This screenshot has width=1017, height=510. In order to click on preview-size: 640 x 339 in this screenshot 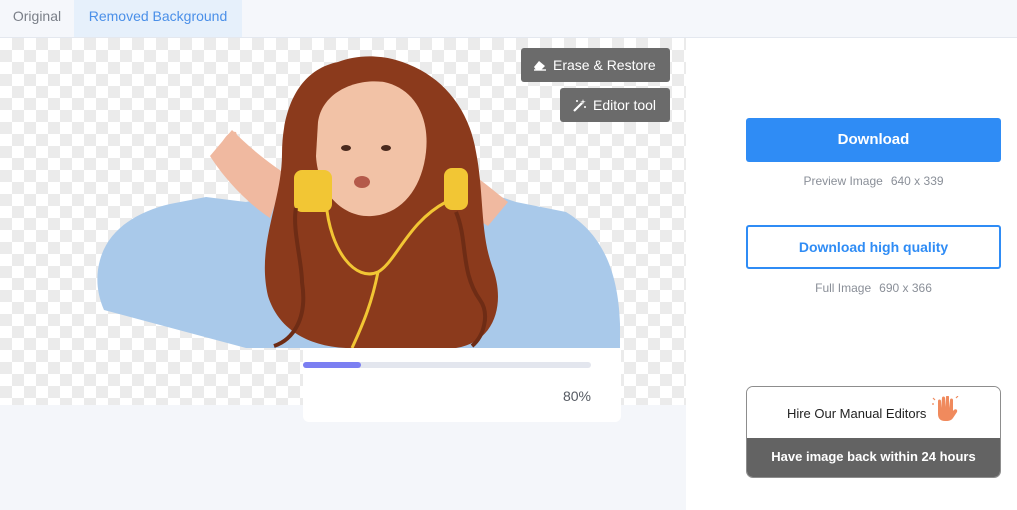, I will do `click(917, 181)`.